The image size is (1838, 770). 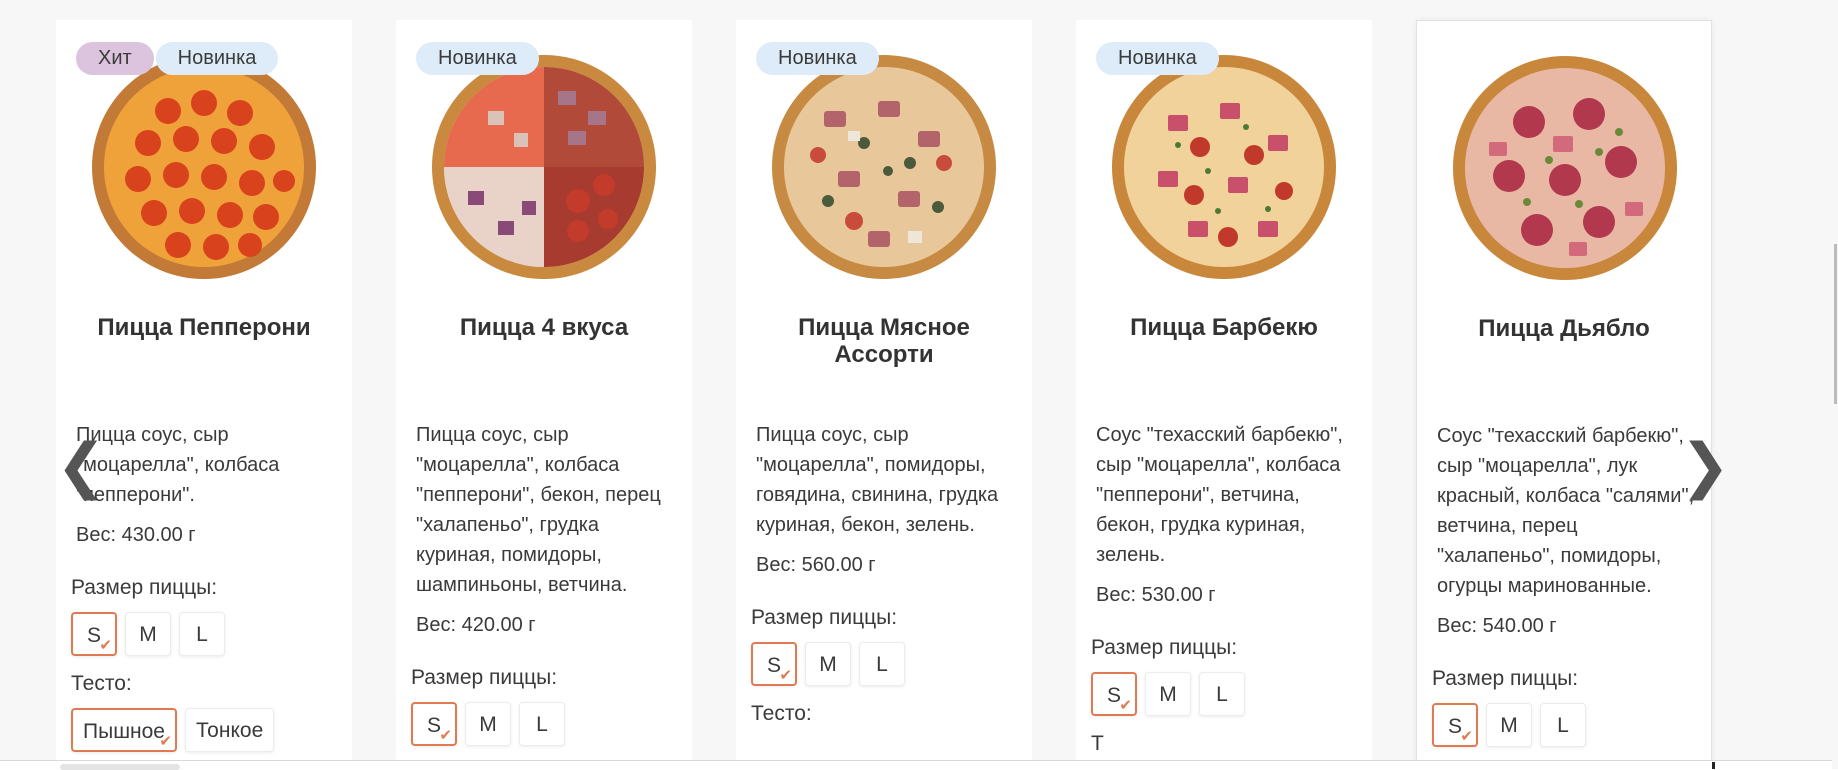 I want to click on dough-option-thin: Тонкое, so click(x=230, y=730).